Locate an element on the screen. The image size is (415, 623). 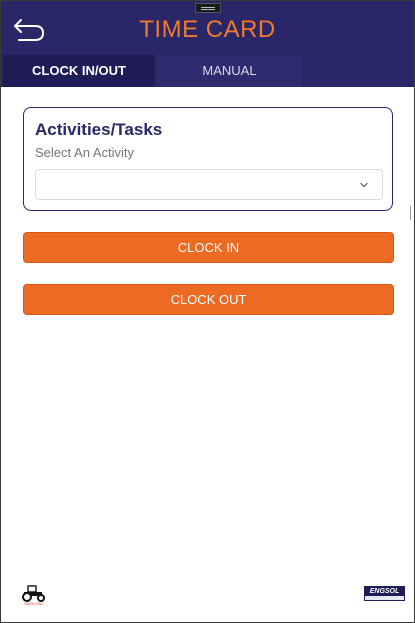
clock-in-button: CLOCK IN is located at coordinates (208, 247).